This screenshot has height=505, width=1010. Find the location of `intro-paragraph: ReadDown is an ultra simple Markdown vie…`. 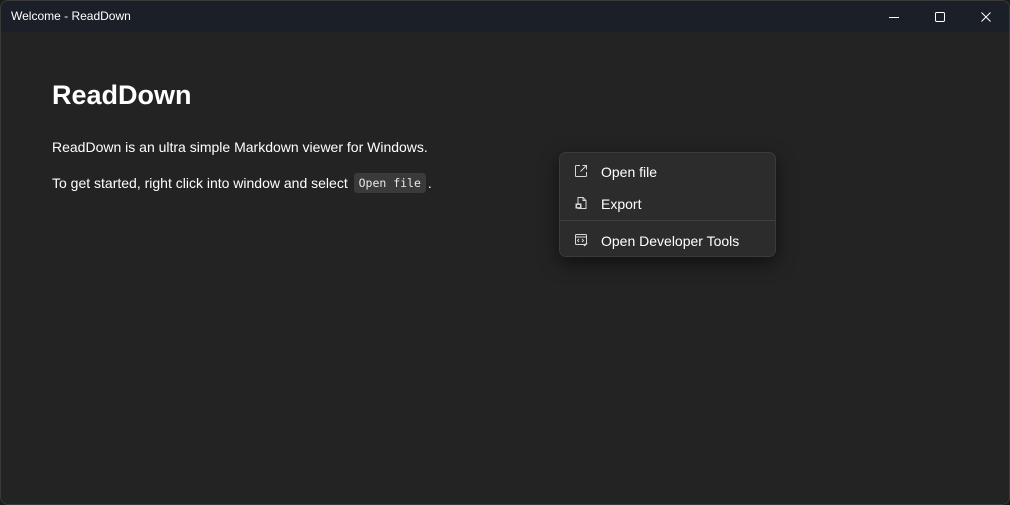

intro-paragraph: ReadDown is an ultra simple Markdown vie… is located at coordinates (240, 147).